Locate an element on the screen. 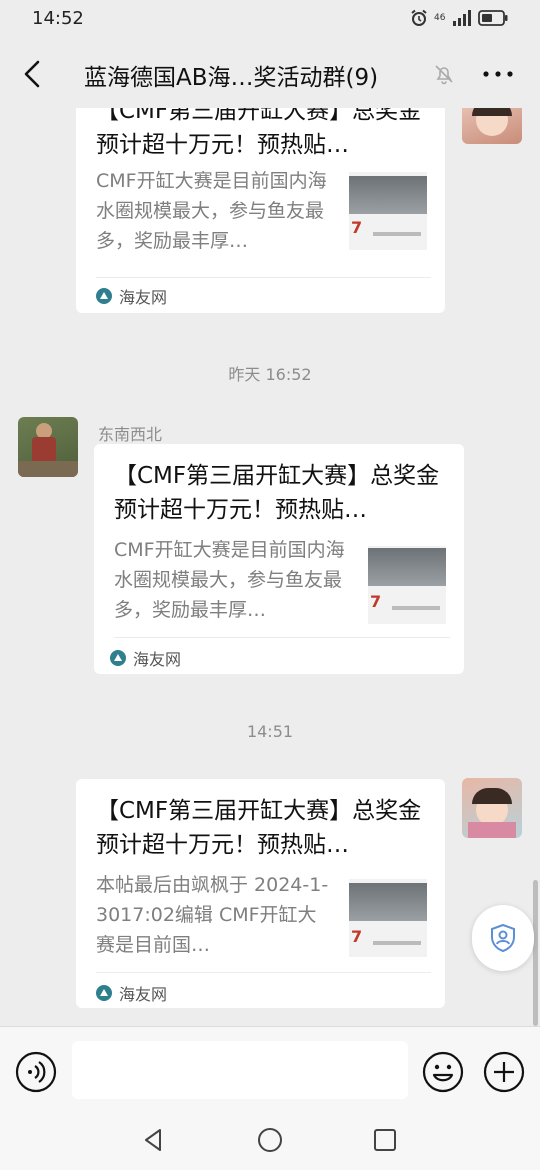 The height and width of the screenshot is (1170, 540). network-type: 46 is located at coordinates (440, 17).